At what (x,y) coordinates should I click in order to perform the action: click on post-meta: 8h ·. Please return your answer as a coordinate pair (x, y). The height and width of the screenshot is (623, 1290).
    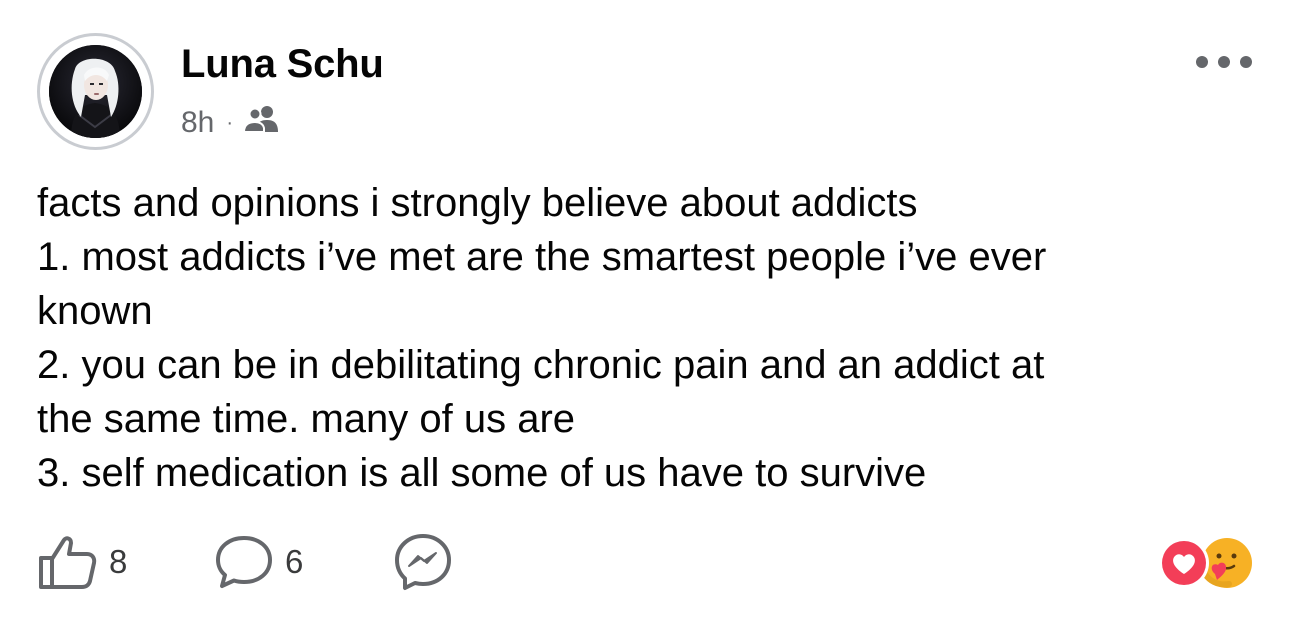
    Looking at the image, I should click on (231, 123).